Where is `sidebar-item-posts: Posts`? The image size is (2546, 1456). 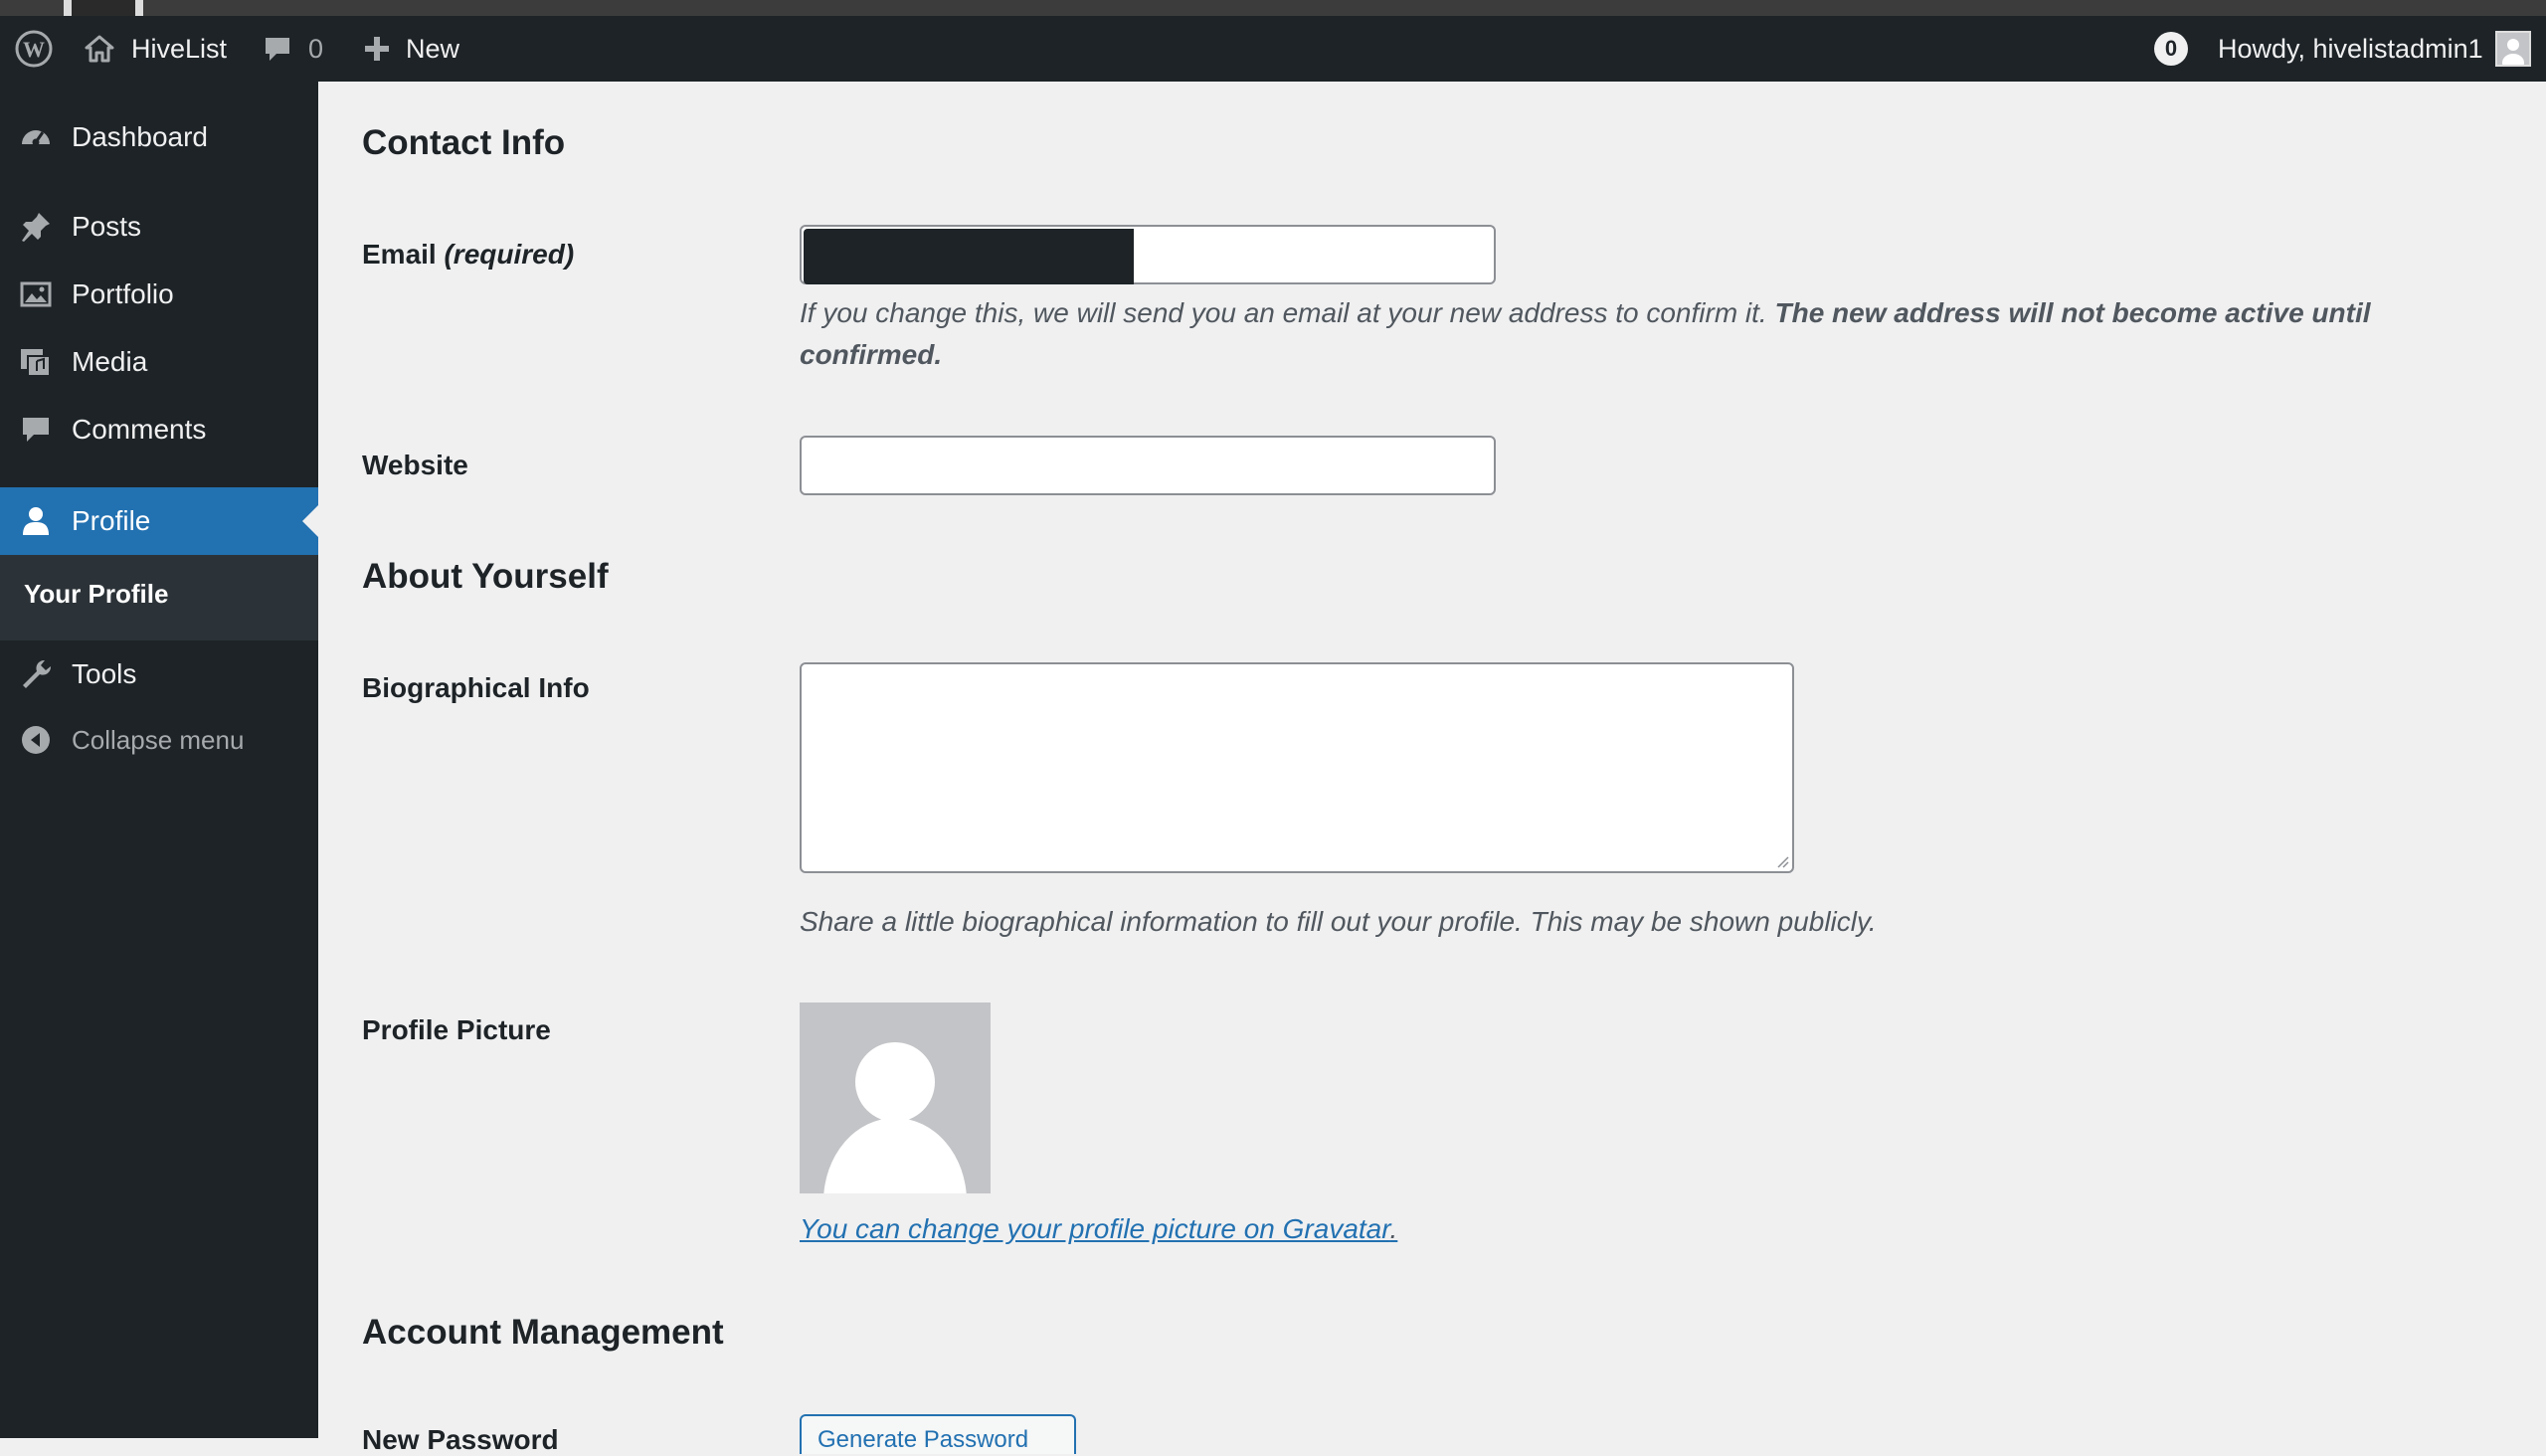
sidebar-item-posts: Posts is located at coordinates (159, 227).